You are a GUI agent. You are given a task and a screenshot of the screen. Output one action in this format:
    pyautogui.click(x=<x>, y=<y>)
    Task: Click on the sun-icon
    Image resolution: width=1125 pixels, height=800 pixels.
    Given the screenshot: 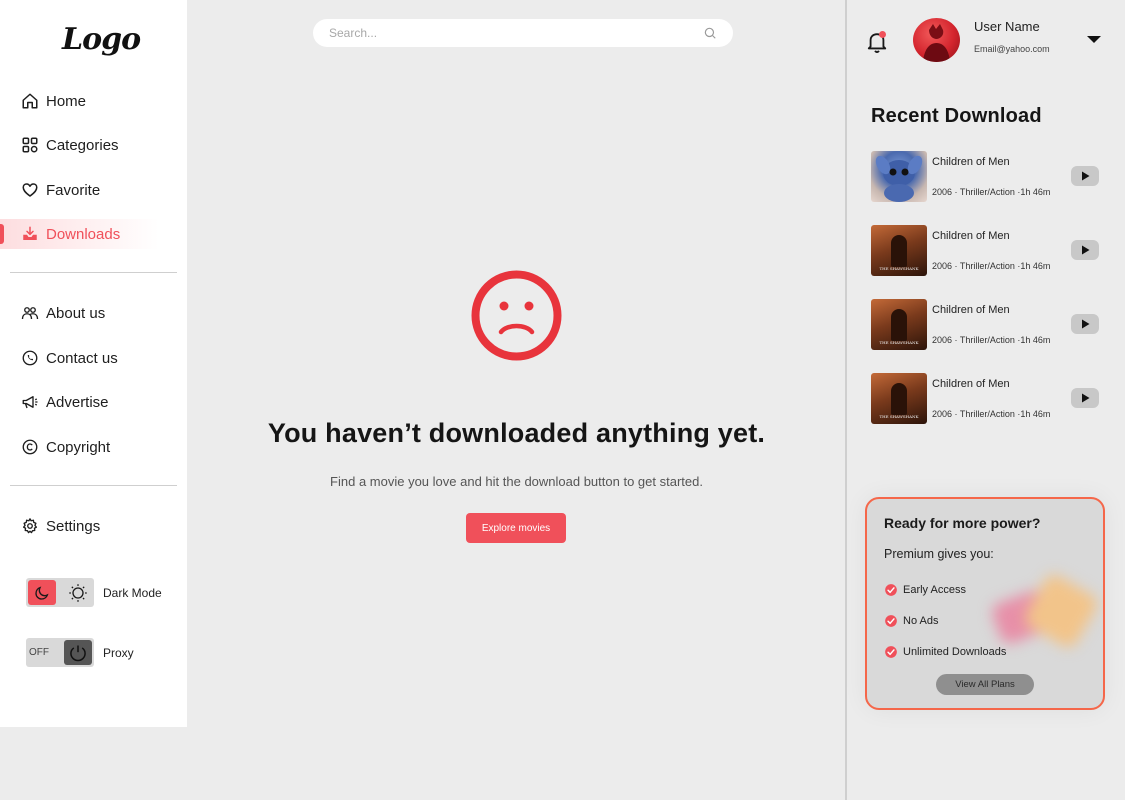 What is the action you would take?
    pyautogui.click(x=78, y=592)
    